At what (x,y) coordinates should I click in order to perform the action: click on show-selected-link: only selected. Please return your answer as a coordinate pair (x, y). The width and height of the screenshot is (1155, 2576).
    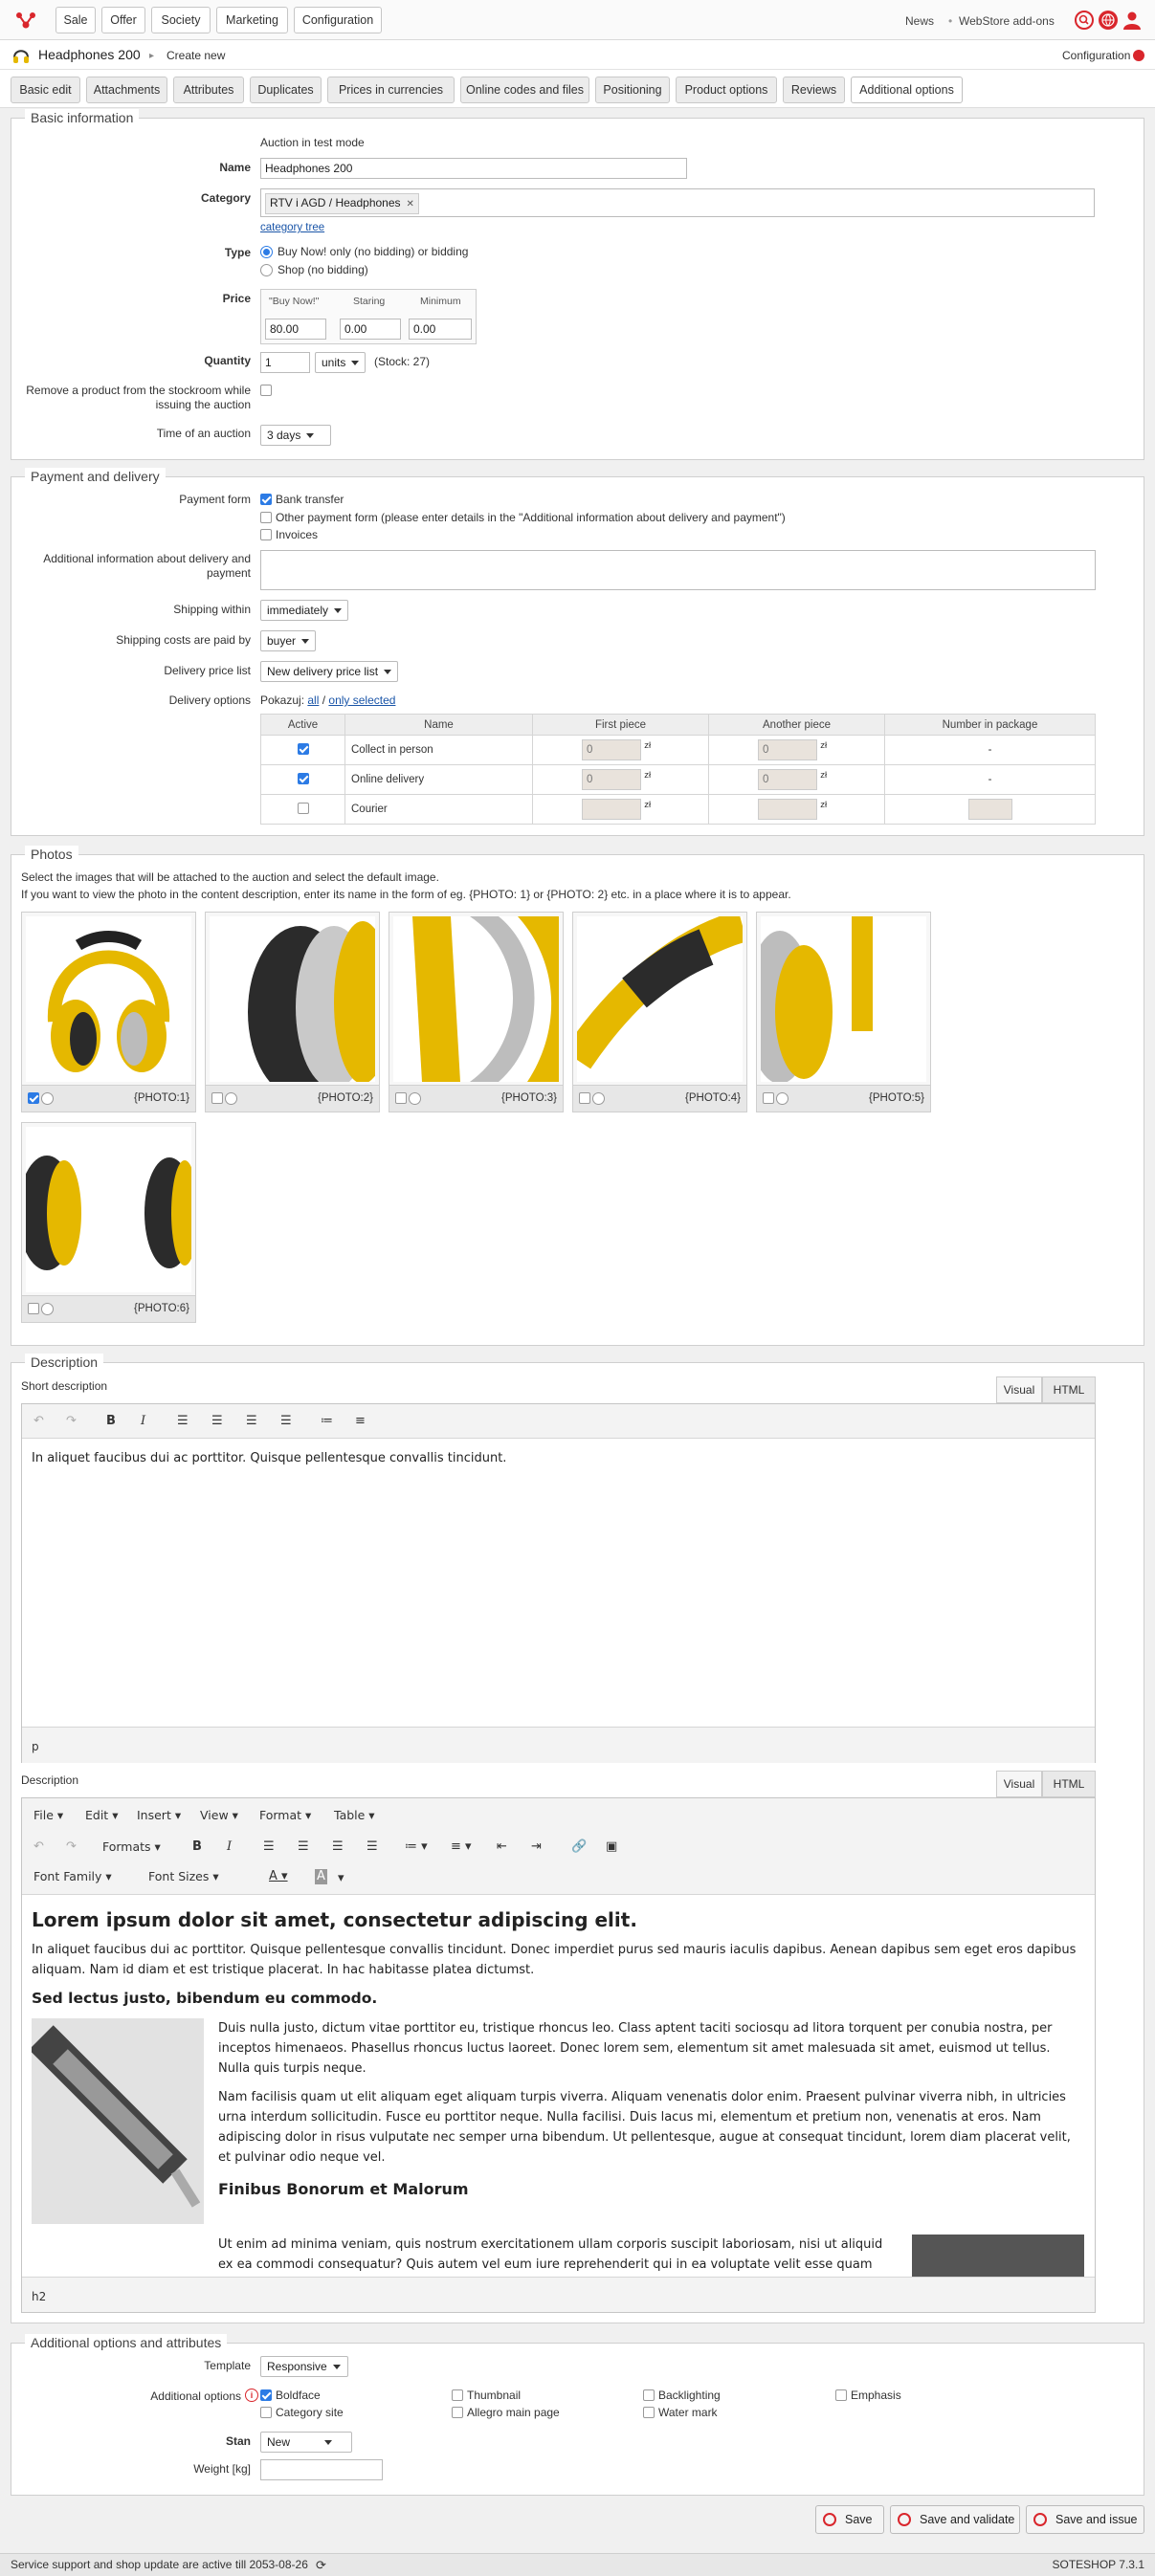
    Looking at the image, I should click on (361, 700).